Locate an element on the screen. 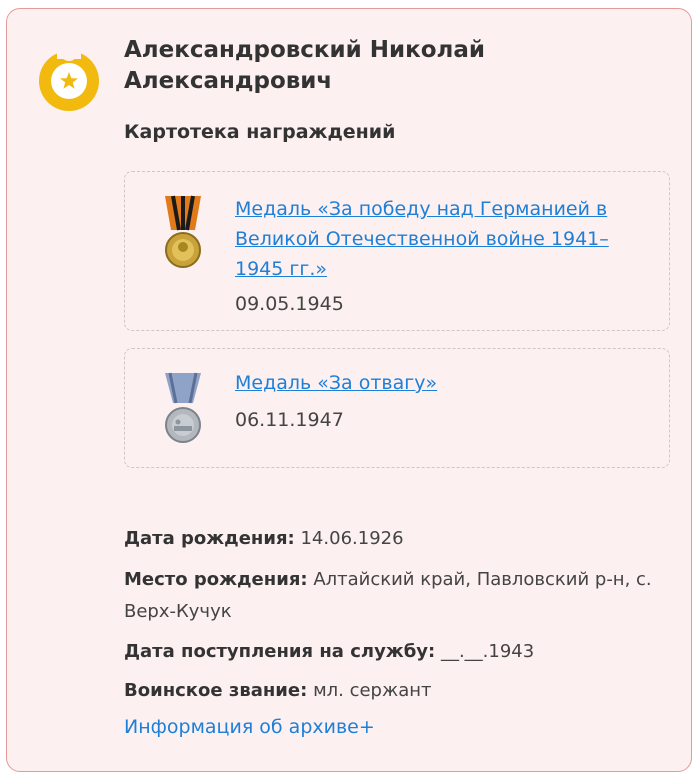 The image size is (700, 784). rank-label: Воинское звание: is located at coordinates (216, 690).